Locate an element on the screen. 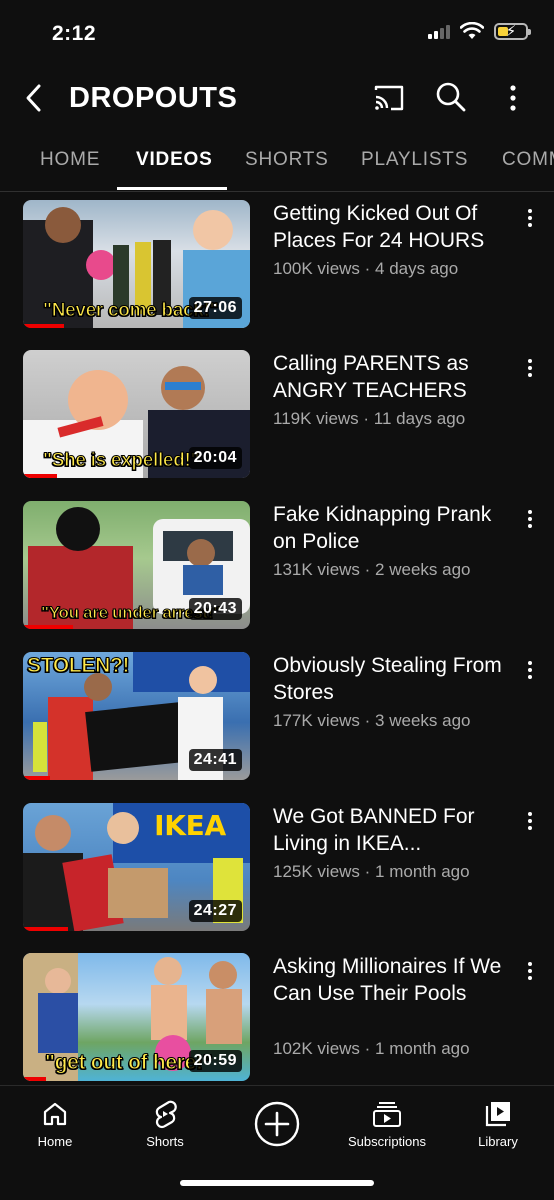  video-duration: 24:41 is located at coordinates (215, 760).